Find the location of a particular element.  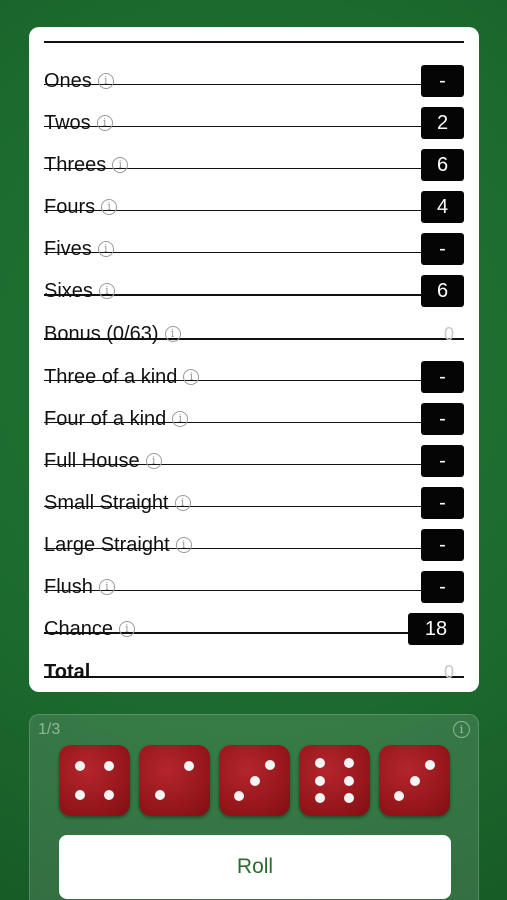

row-label-wrap: Twos i is located at coordinates (78, 123).